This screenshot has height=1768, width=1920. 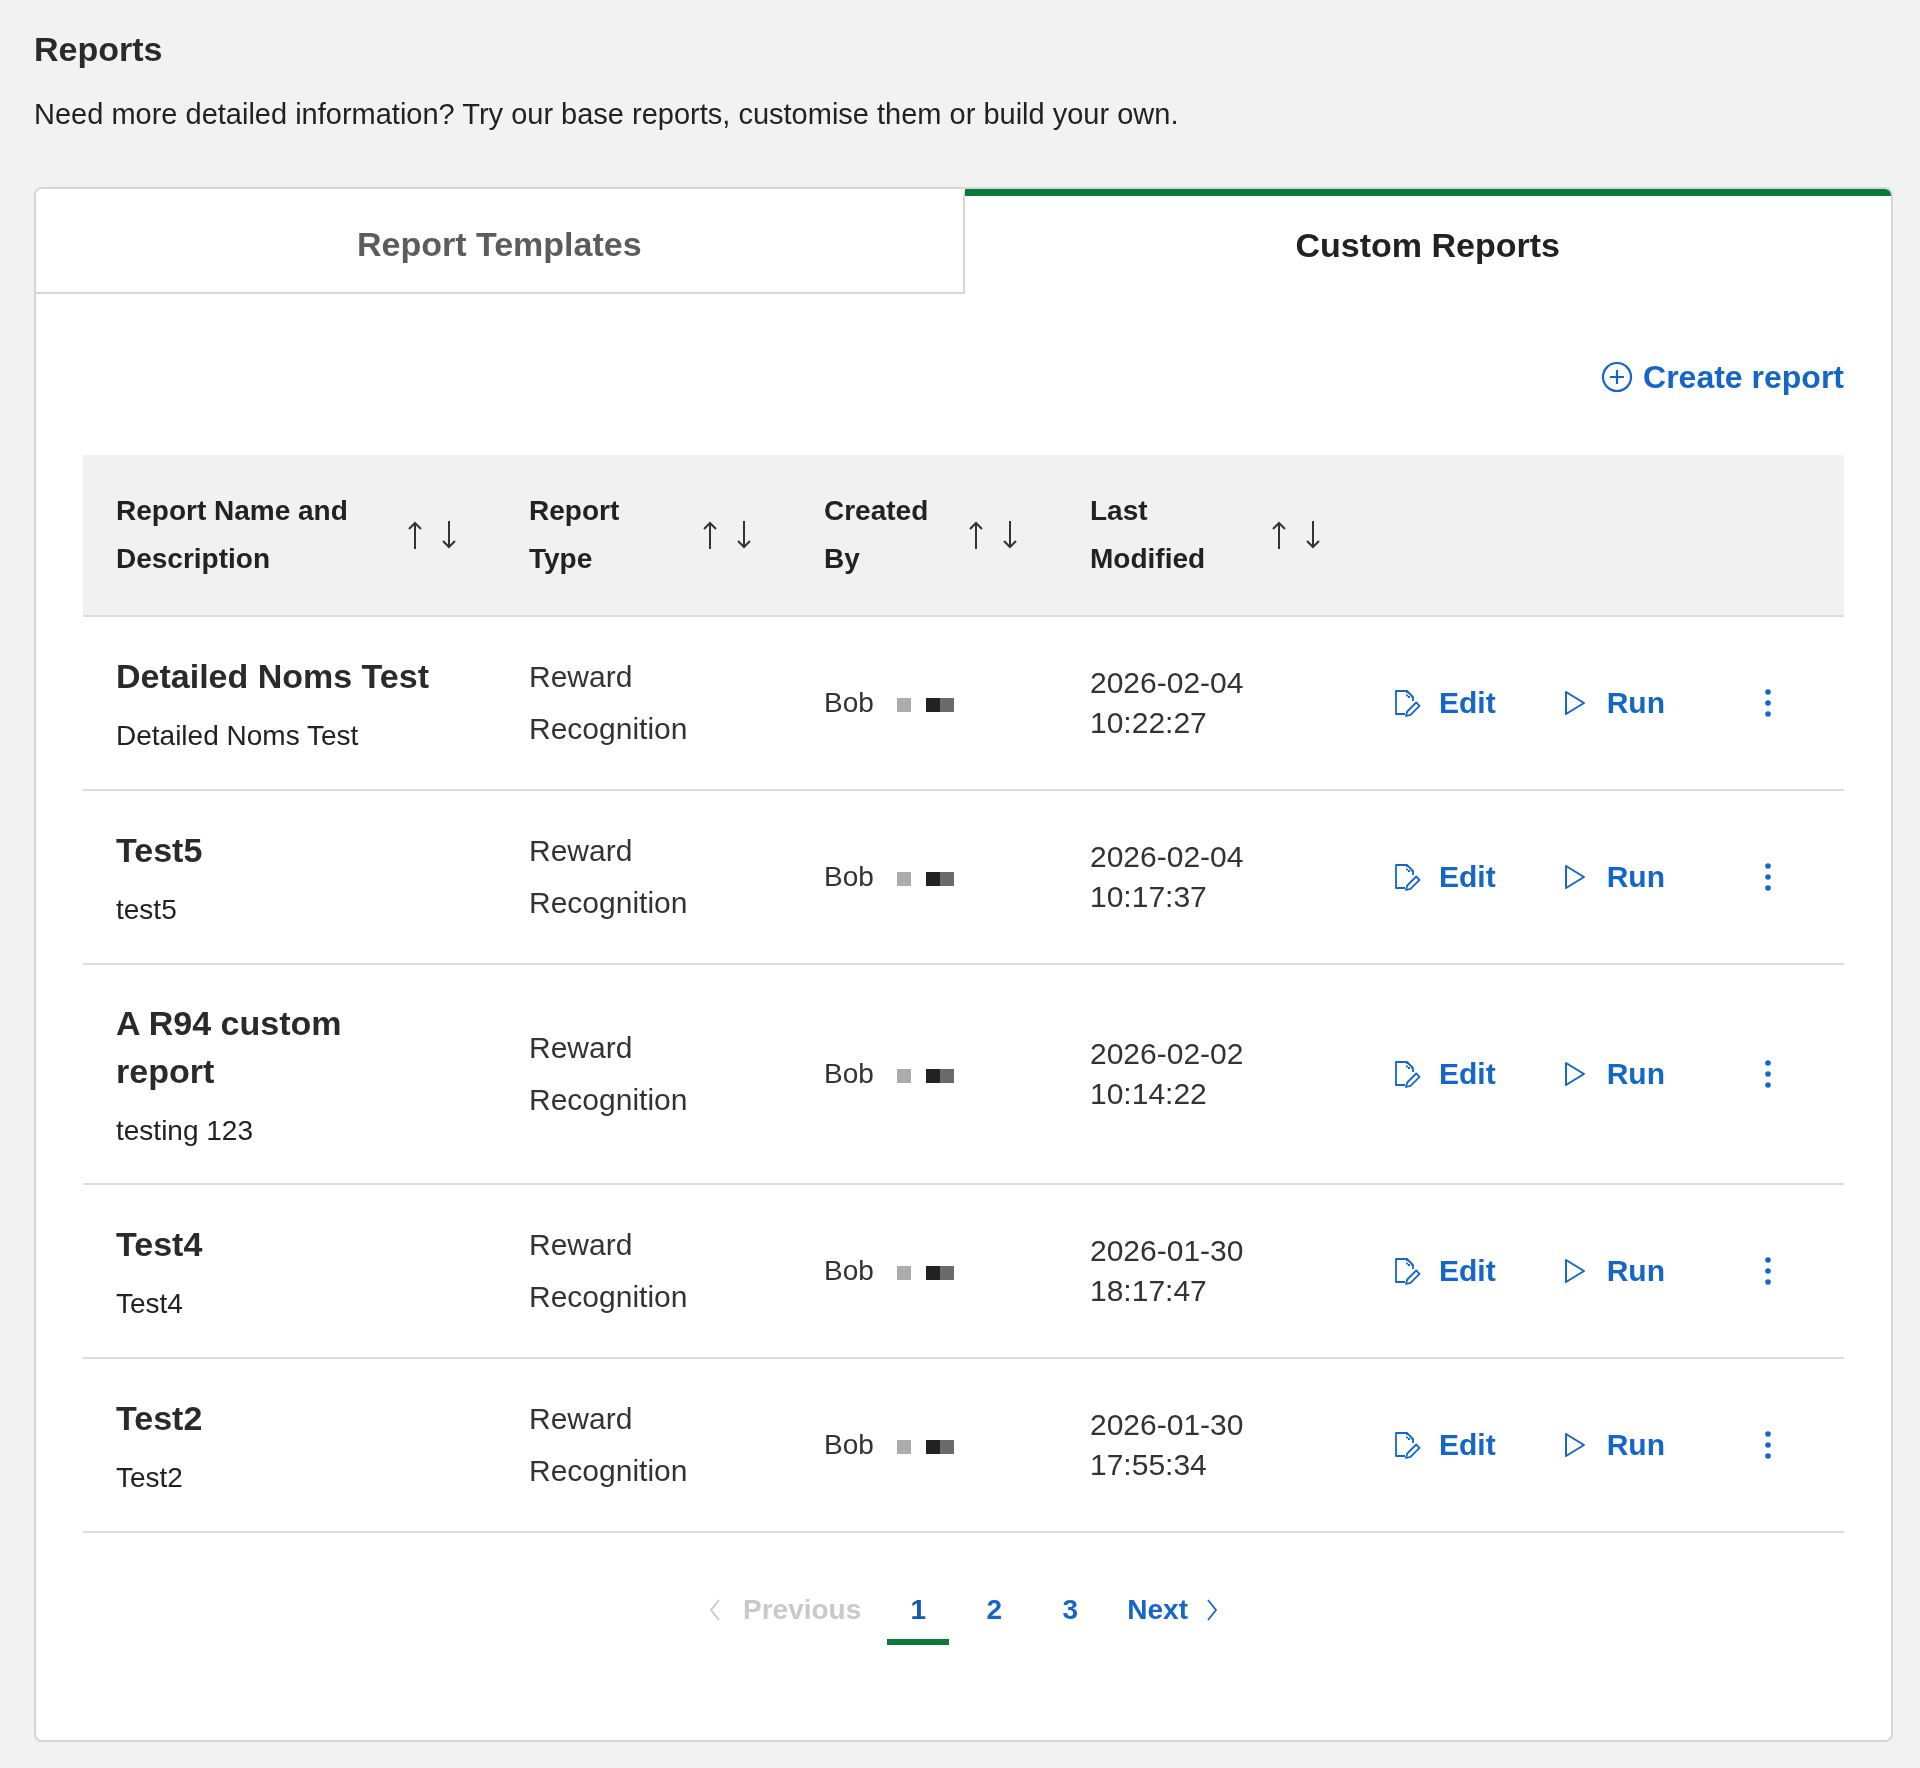 I want to click on report-description: Detailed Noms Test, so click(x=238, y=736).